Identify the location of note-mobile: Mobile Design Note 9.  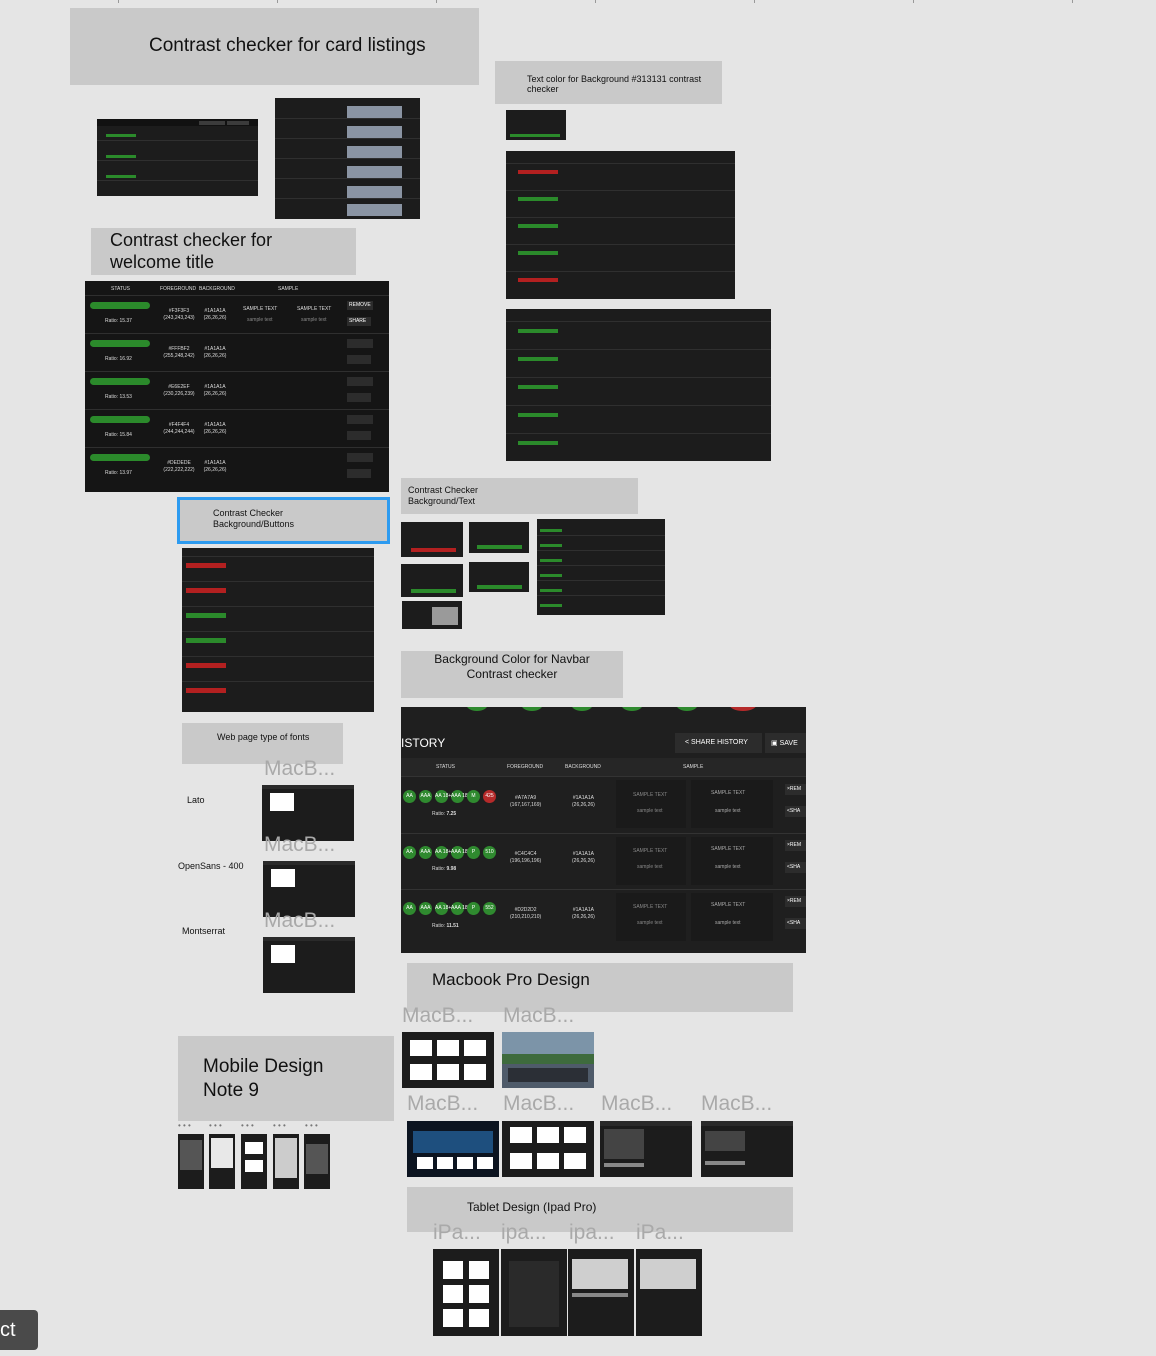
(286, 1078).